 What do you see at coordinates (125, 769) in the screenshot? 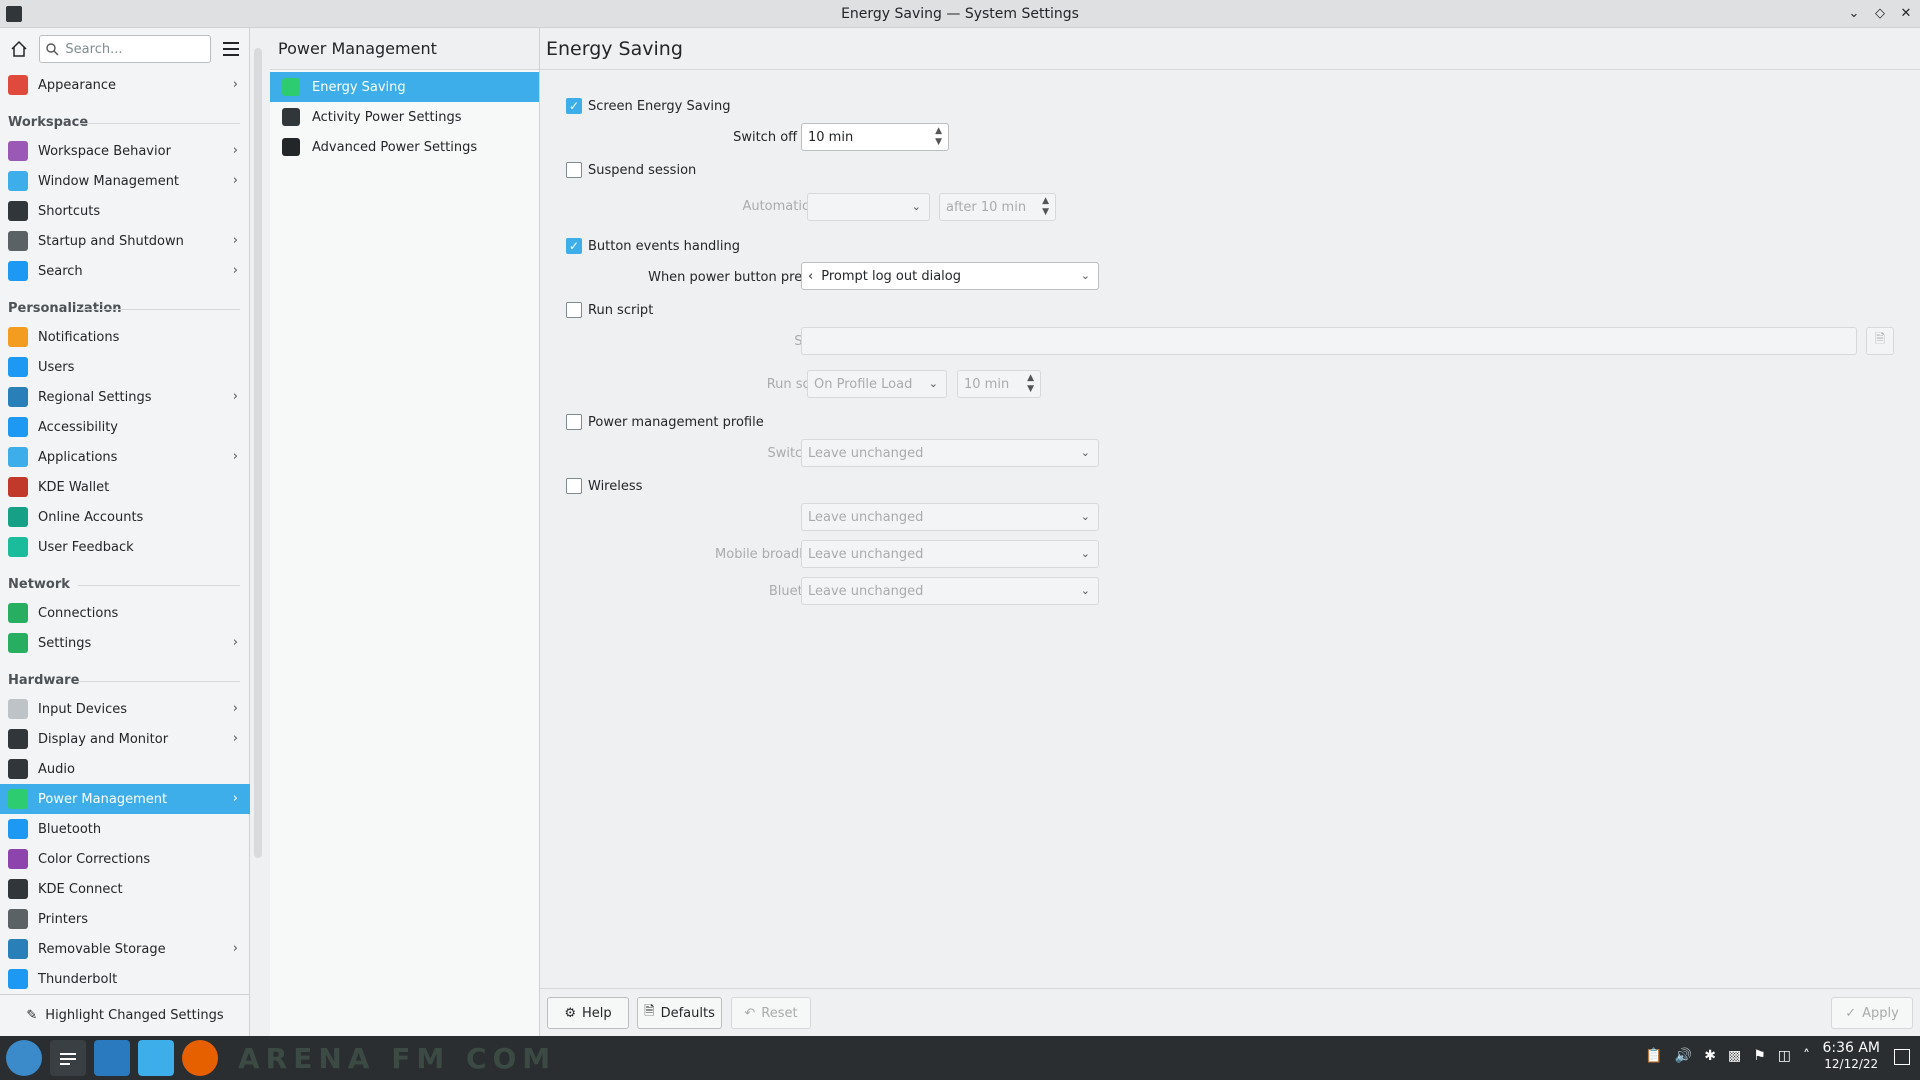
I see `sidebar-item-audio: Audio` at bounding box center [125, 769].